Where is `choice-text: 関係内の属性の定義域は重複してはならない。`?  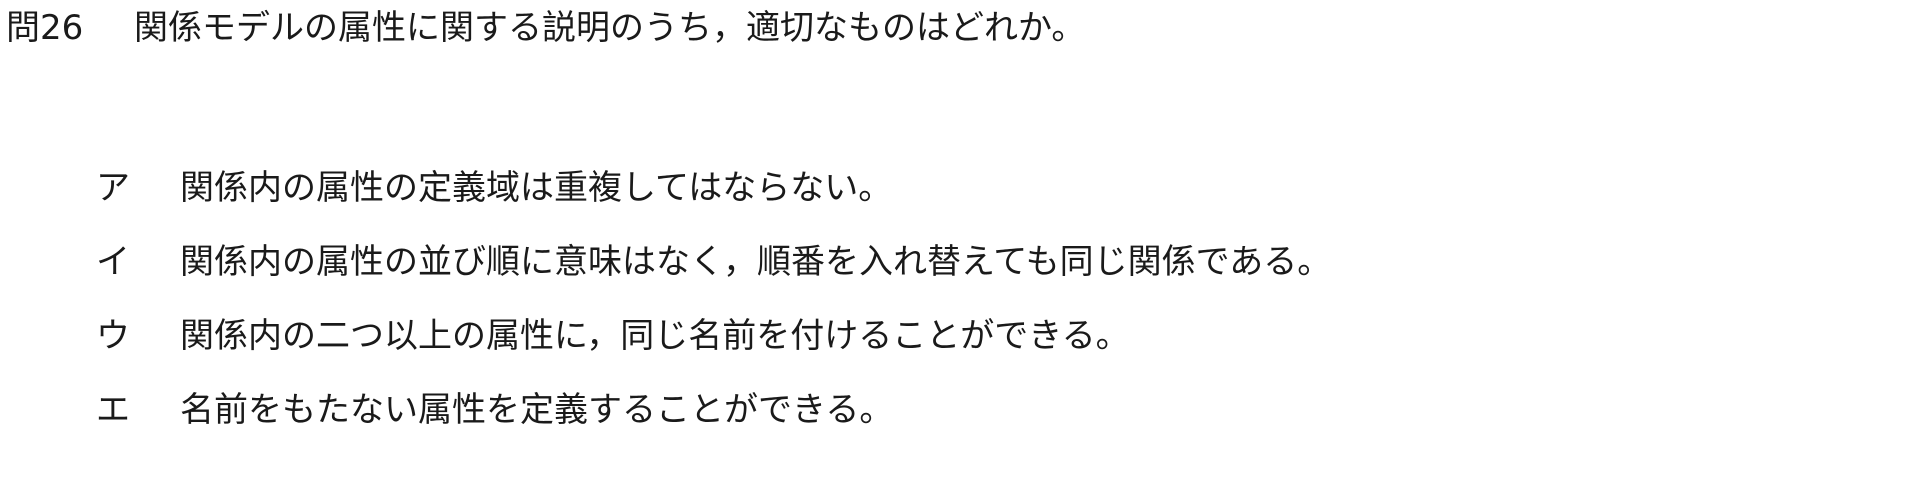
choice-text: 関係内の属性の定義域は重複してはならない。 is located at coordinates (536, 188).